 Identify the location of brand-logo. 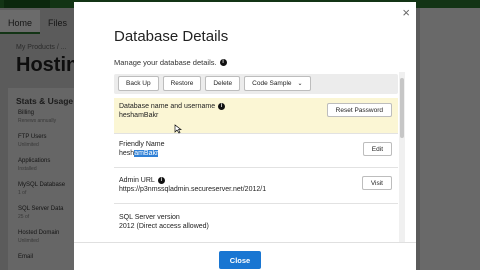
(27, 4).